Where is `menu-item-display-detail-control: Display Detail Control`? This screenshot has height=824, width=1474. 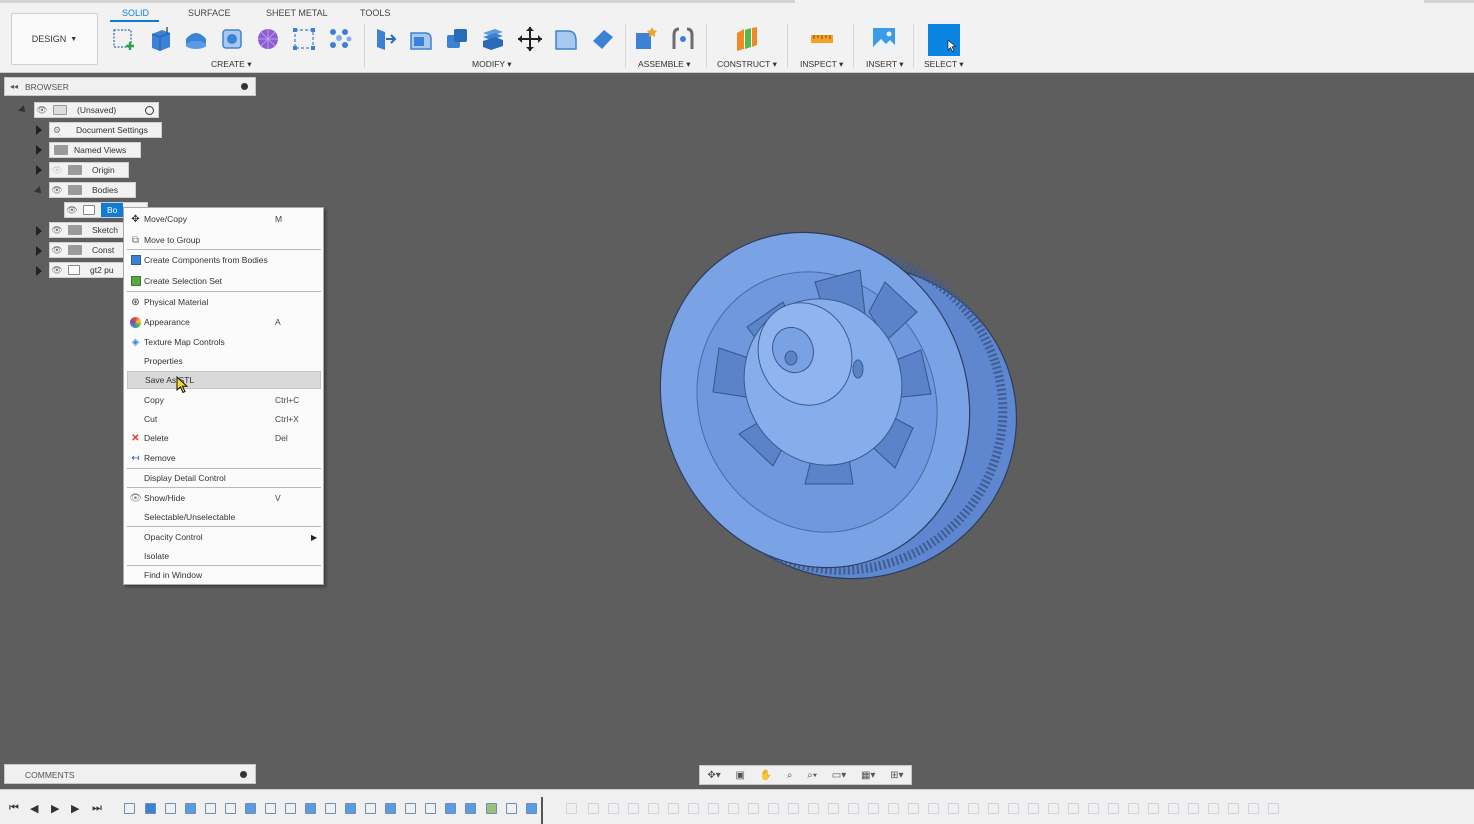 menu-item-display-detail-control: Display Detail Control is located at coordinates (224, 478).